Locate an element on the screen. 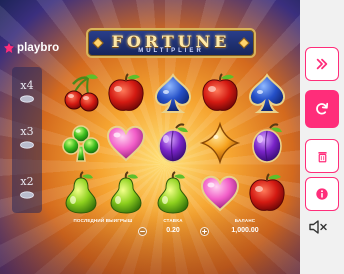  last-win-label: ПОСЛЕДНИЙ ВЫИГРЫШ is located at coordinates (103, 220).